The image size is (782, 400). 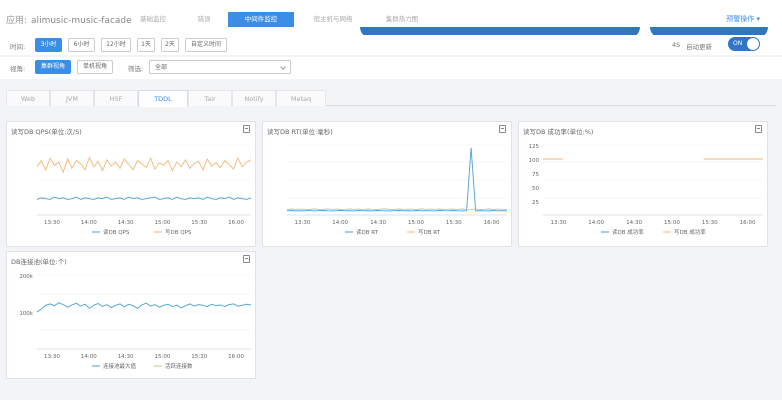 I want to click on legend-label: 写DB QPS, so click(x=178, y=232).